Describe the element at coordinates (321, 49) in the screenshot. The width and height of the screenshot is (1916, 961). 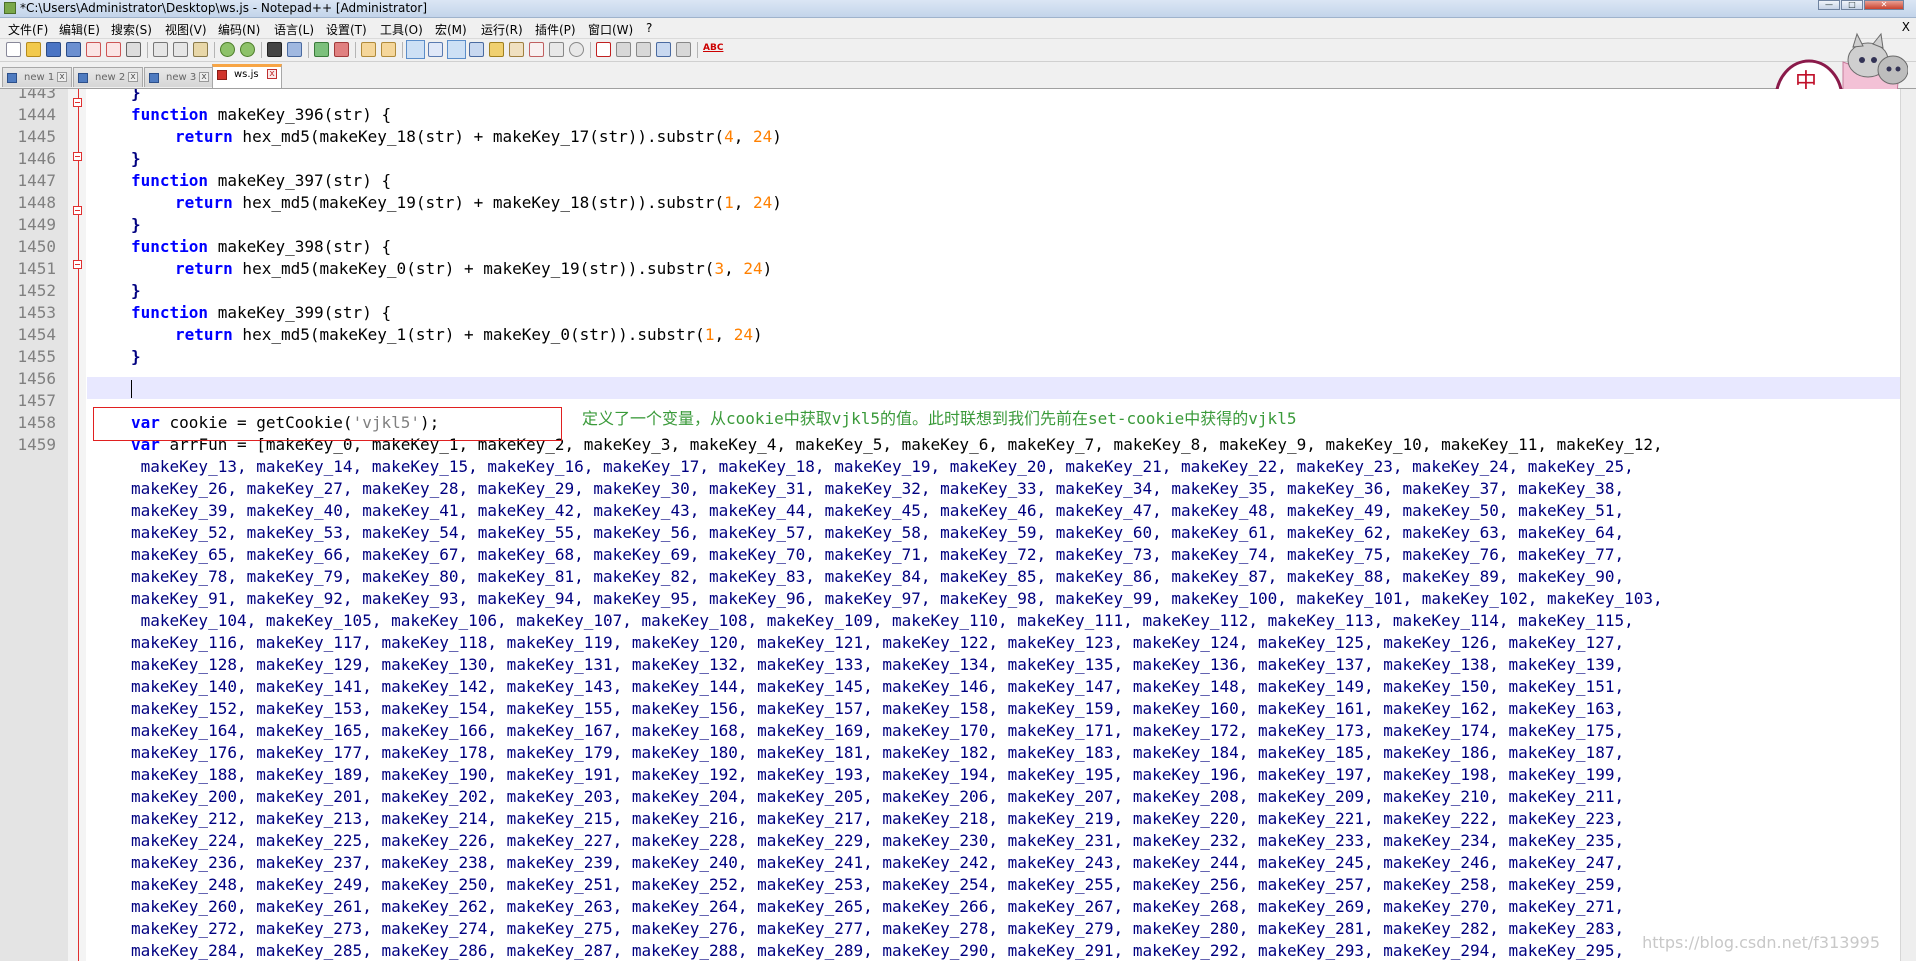
I see `zoom-in-icon` at that location.